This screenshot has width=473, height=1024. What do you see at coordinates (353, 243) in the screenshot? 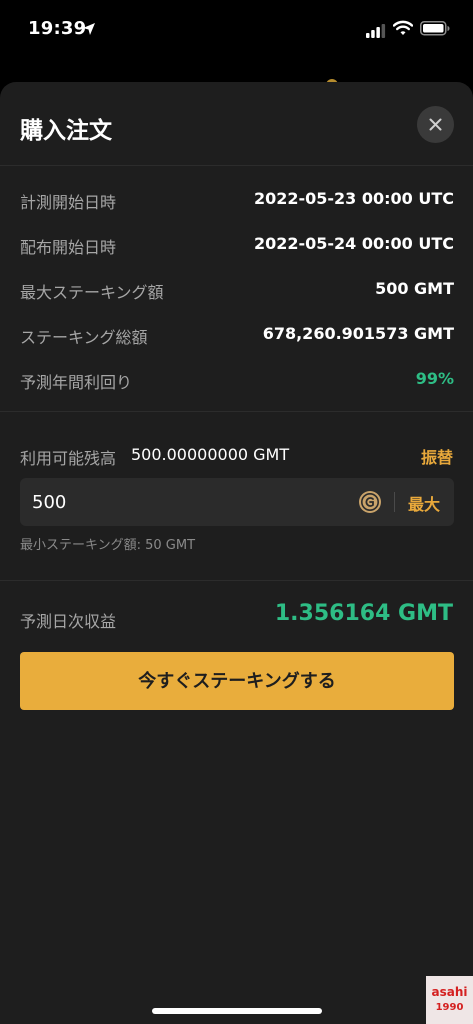
I see `info-value: 2022-05-24 00:00 UTC` at bounding box center [353, 243].